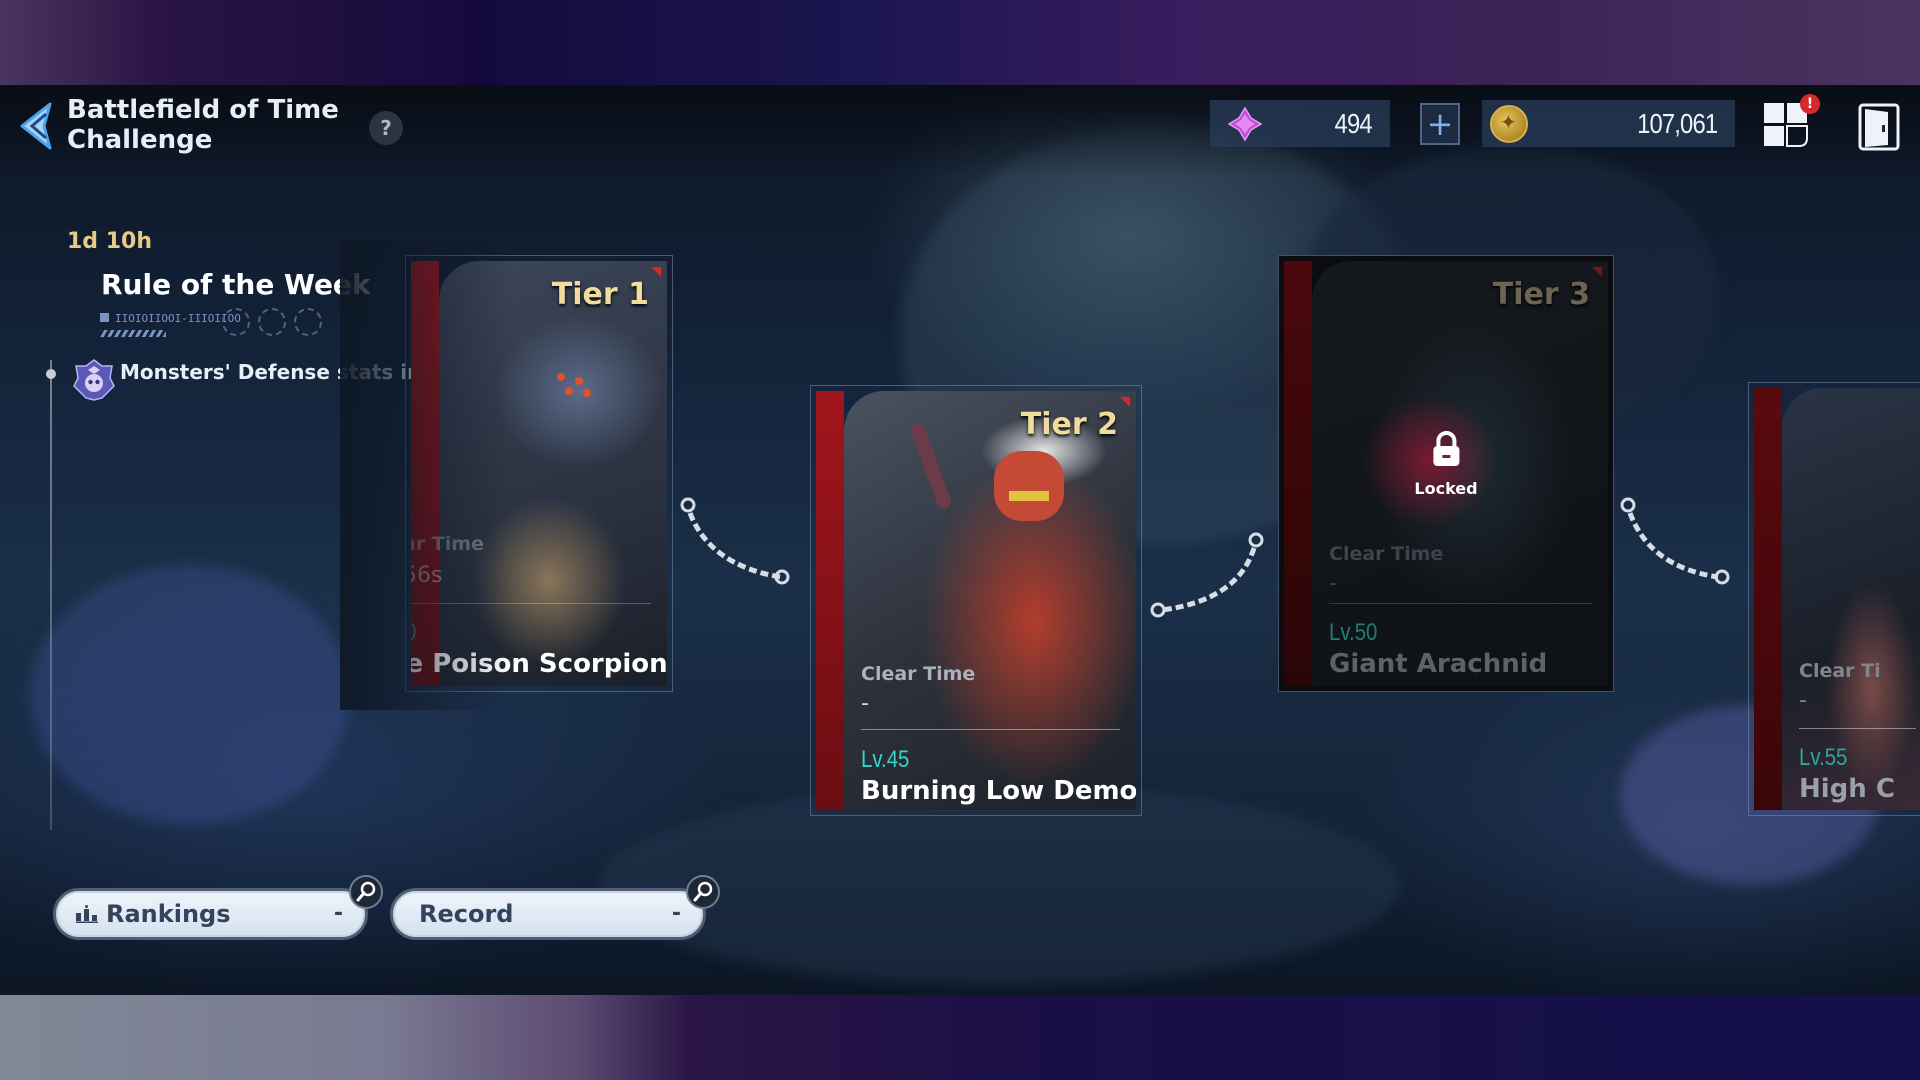  Describe the element at coordinates (1300, 123) in the screenshot. I see `gem-counter: 494` at that location.